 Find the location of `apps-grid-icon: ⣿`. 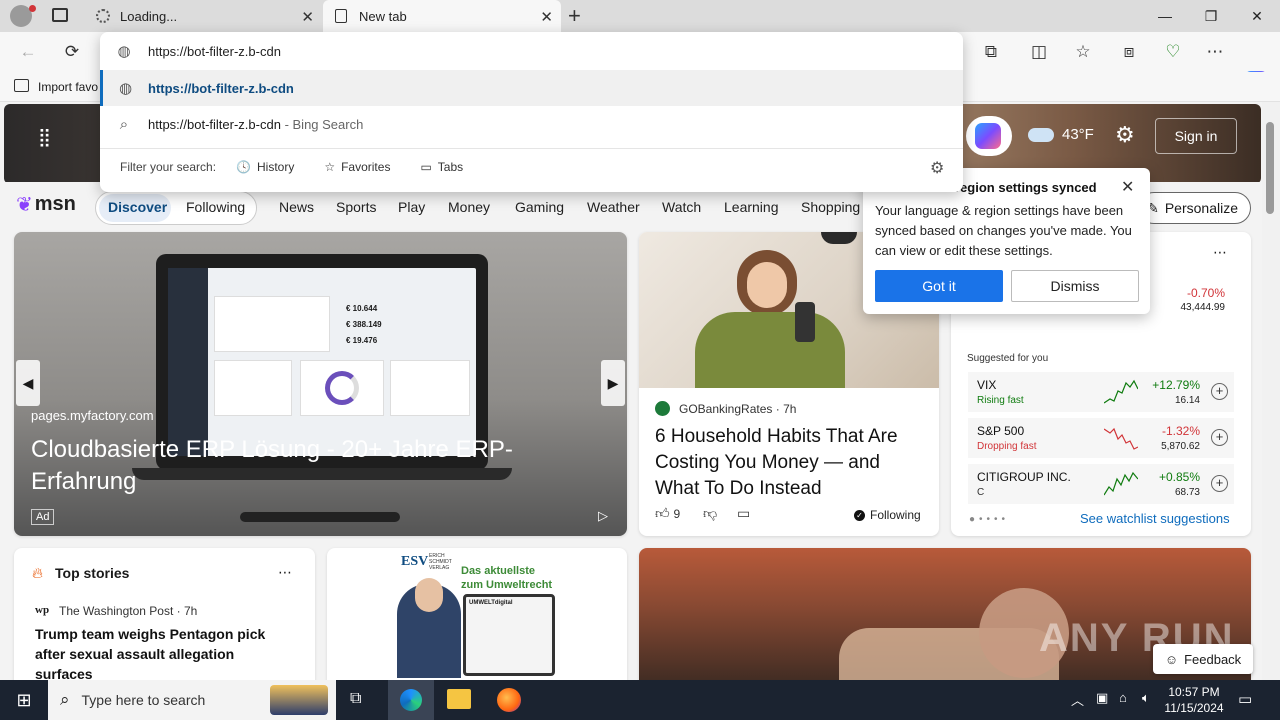

apps-grid-icon: ⣿ is located at coordinates (48, 137).